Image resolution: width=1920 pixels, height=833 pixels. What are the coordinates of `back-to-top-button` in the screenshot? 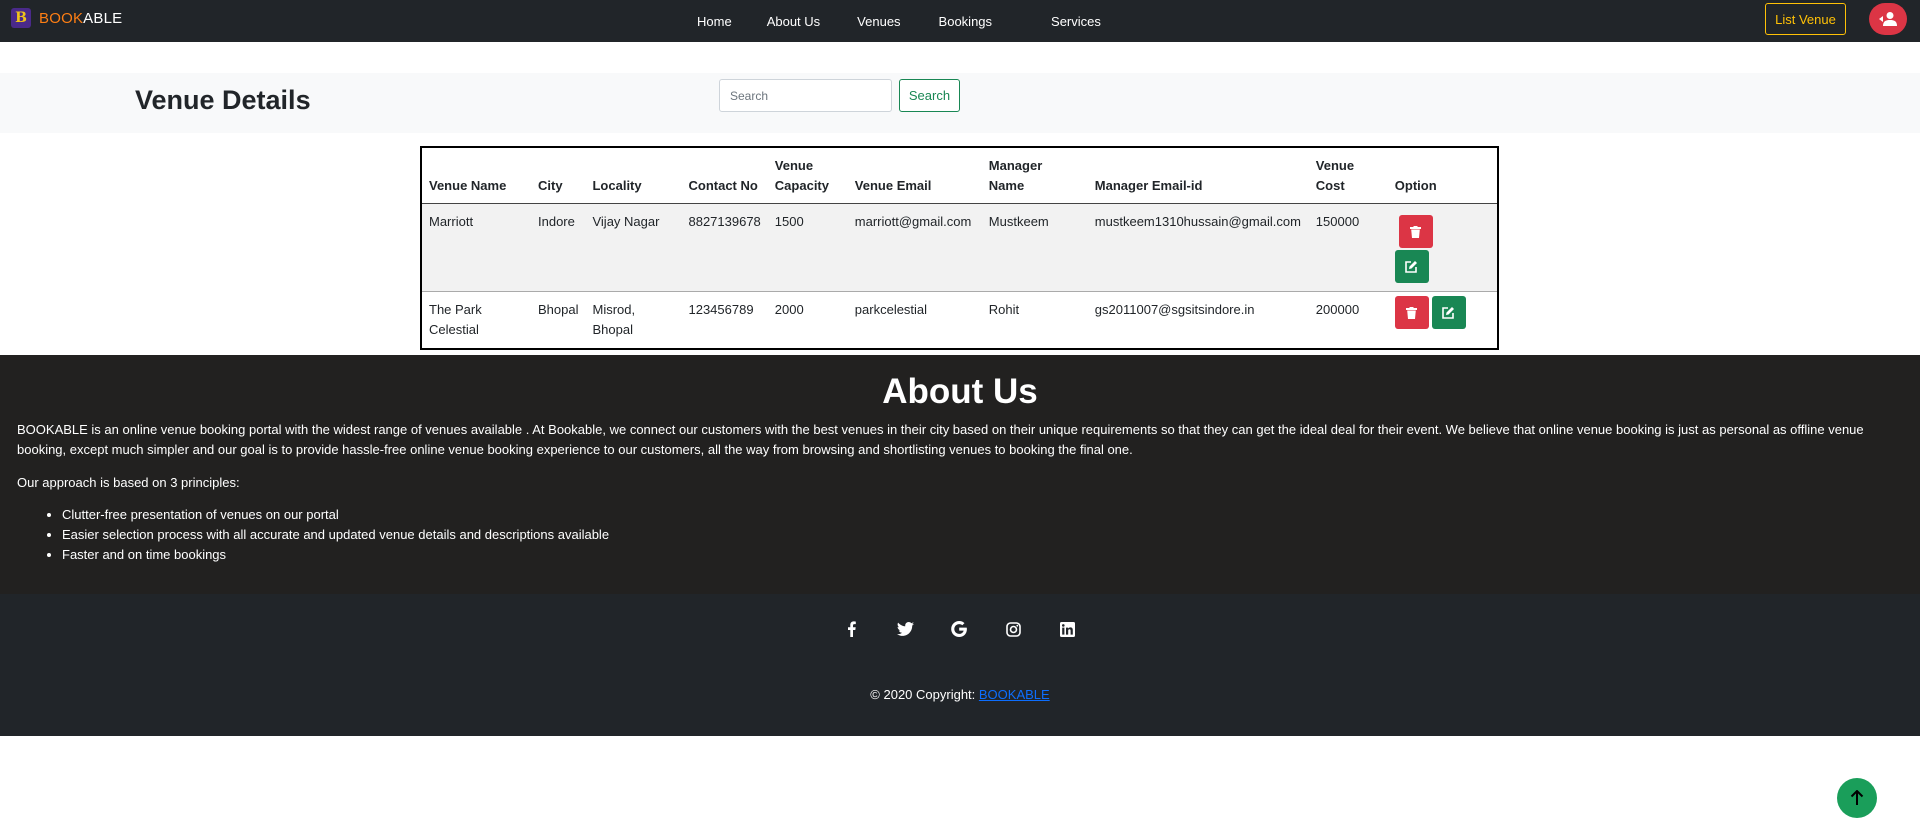 It's located at (1857, 798).